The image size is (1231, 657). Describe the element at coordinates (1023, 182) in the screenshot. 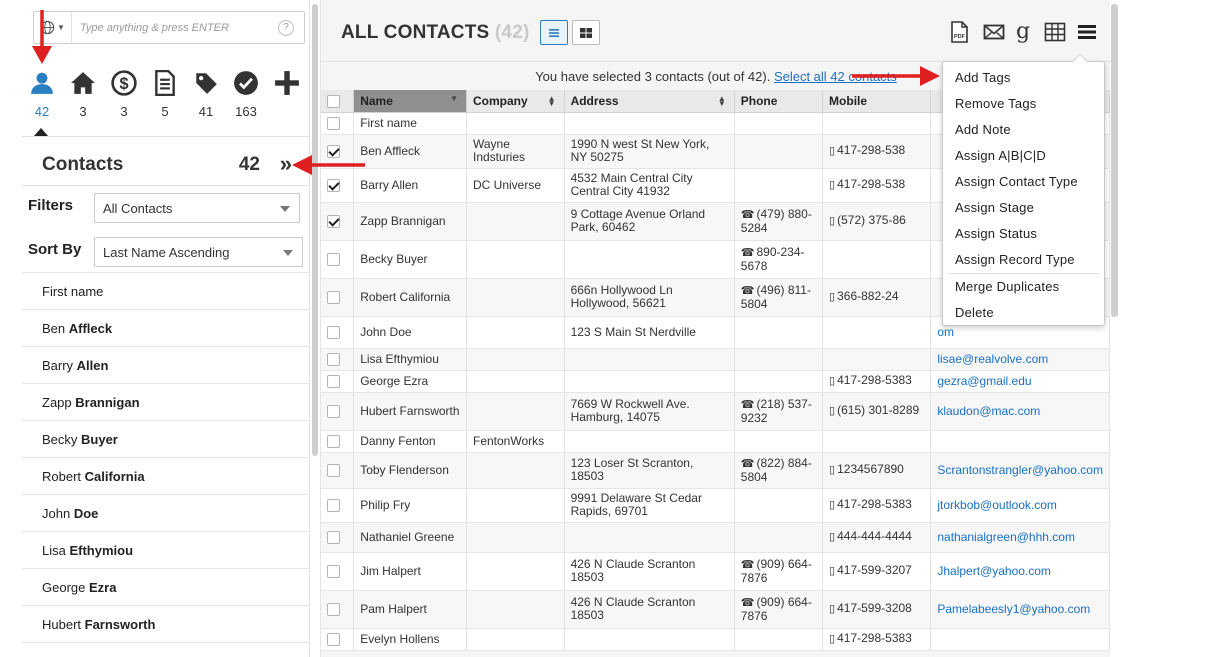

I see `menu-item: Assign Contact Type` at that location.